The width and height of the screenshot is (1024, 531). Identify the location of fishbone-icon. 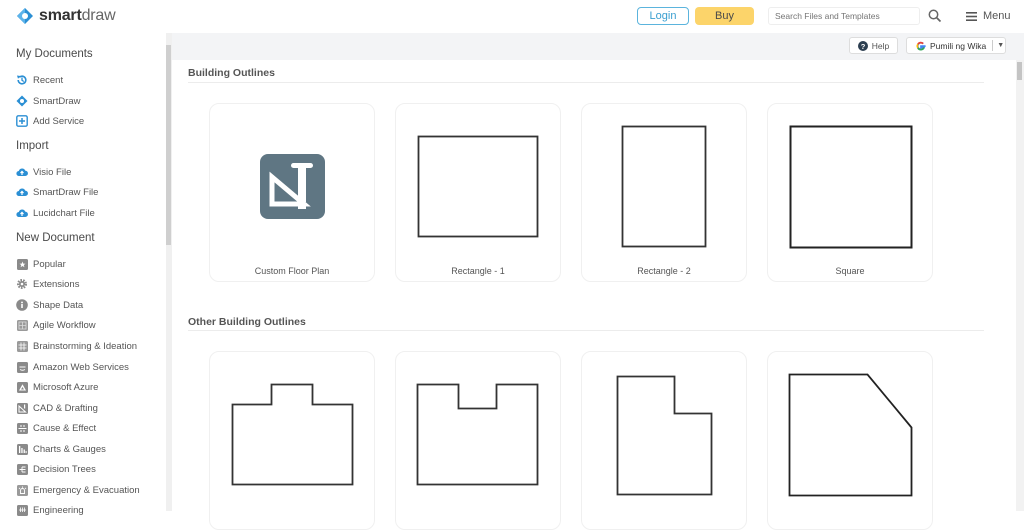
(22, 428).